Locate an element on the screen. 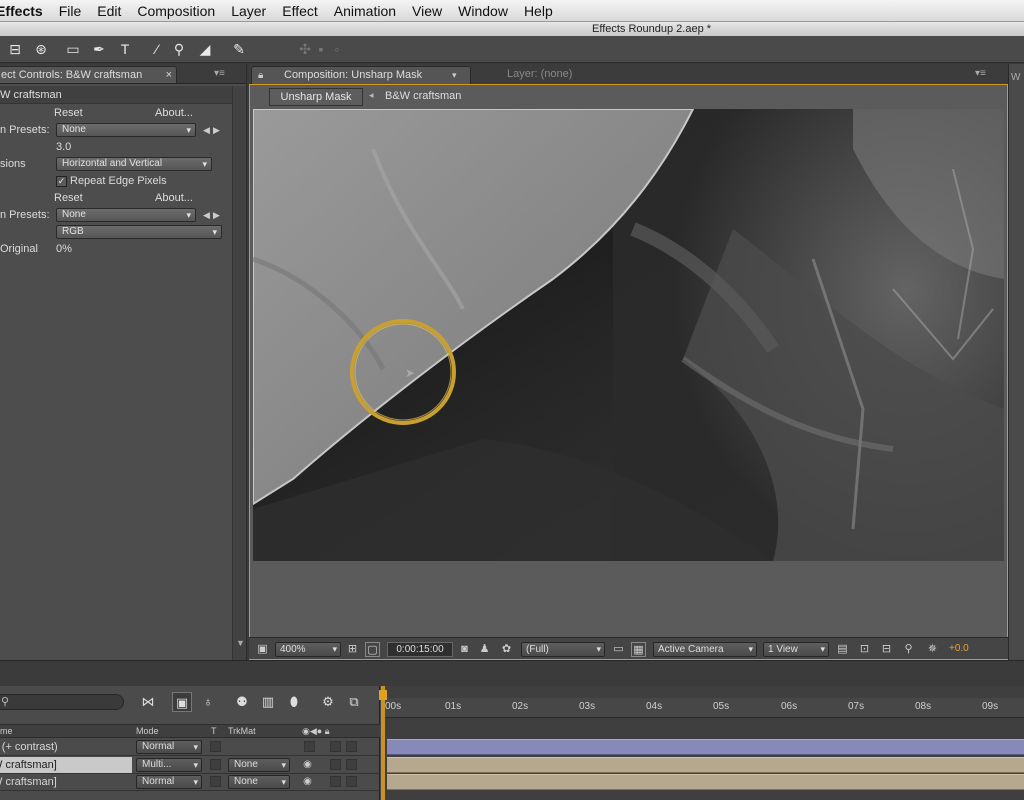  menu-view: View is located at coordinates (427, 11).